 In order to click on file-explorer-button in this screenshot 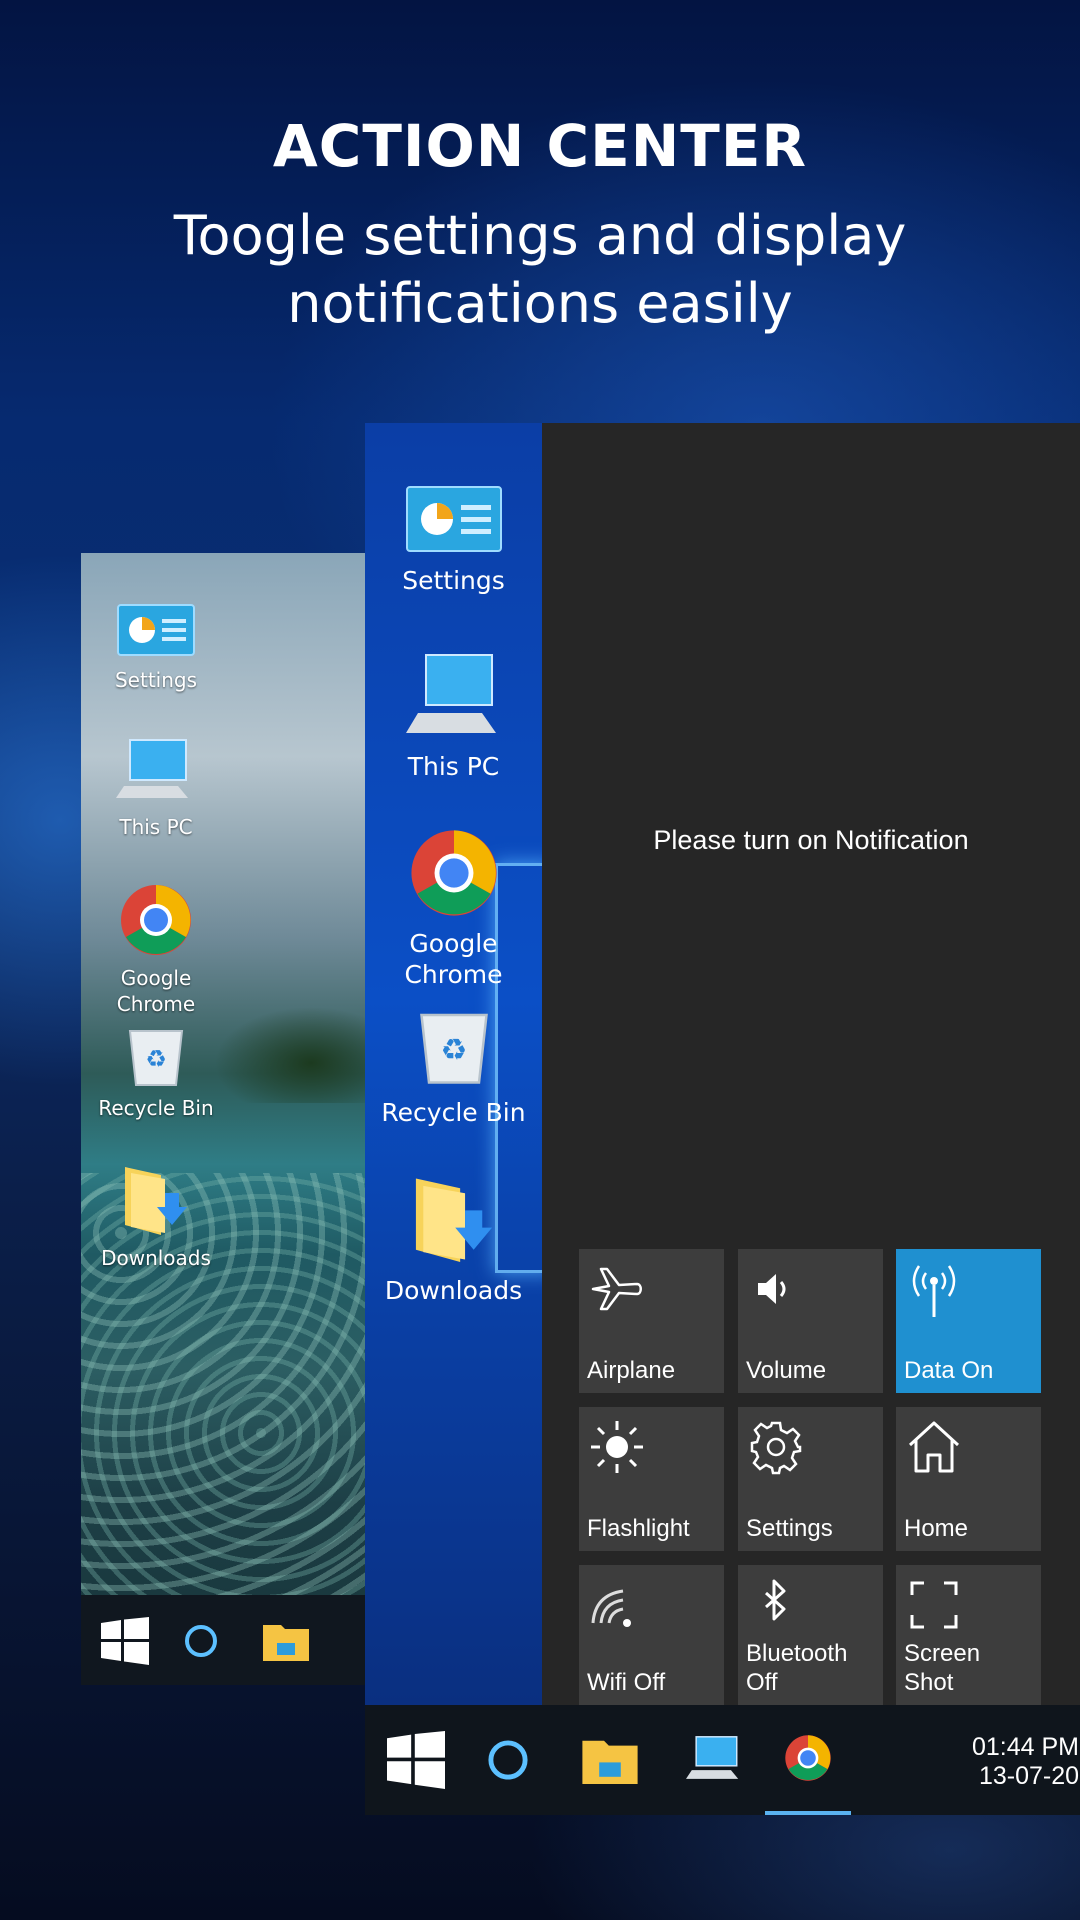, I will do `click(610, 1760)`.